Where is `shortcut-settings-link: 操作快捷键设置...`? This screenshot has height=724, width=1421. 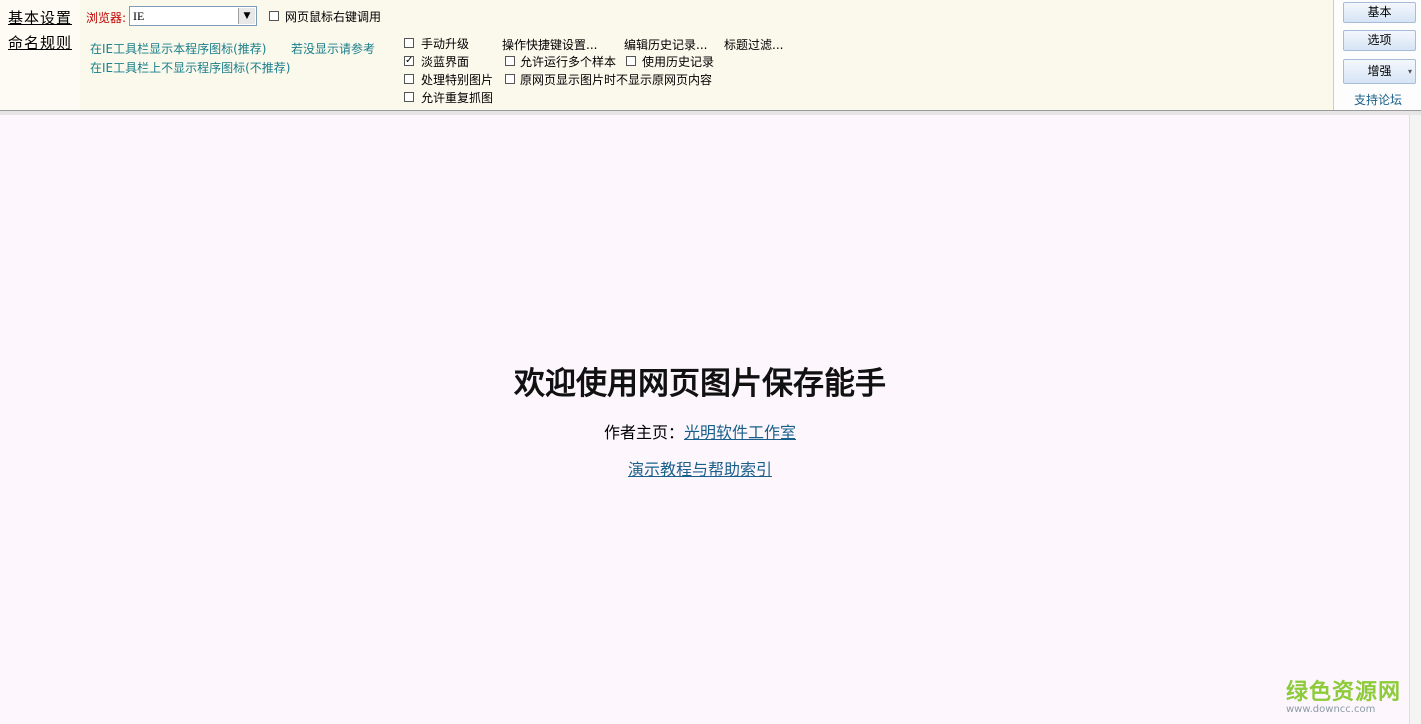
shortcut-settings-link: 操作快捷键设置... is located at coordinates (549, 44).